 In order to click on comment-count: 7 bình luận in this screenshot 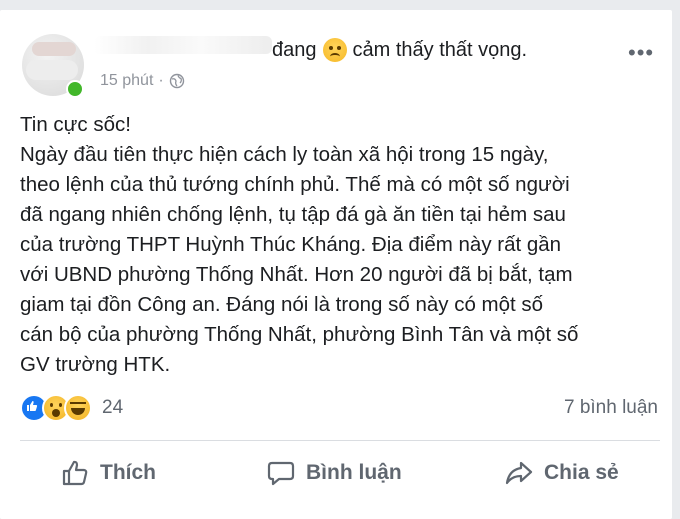, I will do `click(611, 408)`.